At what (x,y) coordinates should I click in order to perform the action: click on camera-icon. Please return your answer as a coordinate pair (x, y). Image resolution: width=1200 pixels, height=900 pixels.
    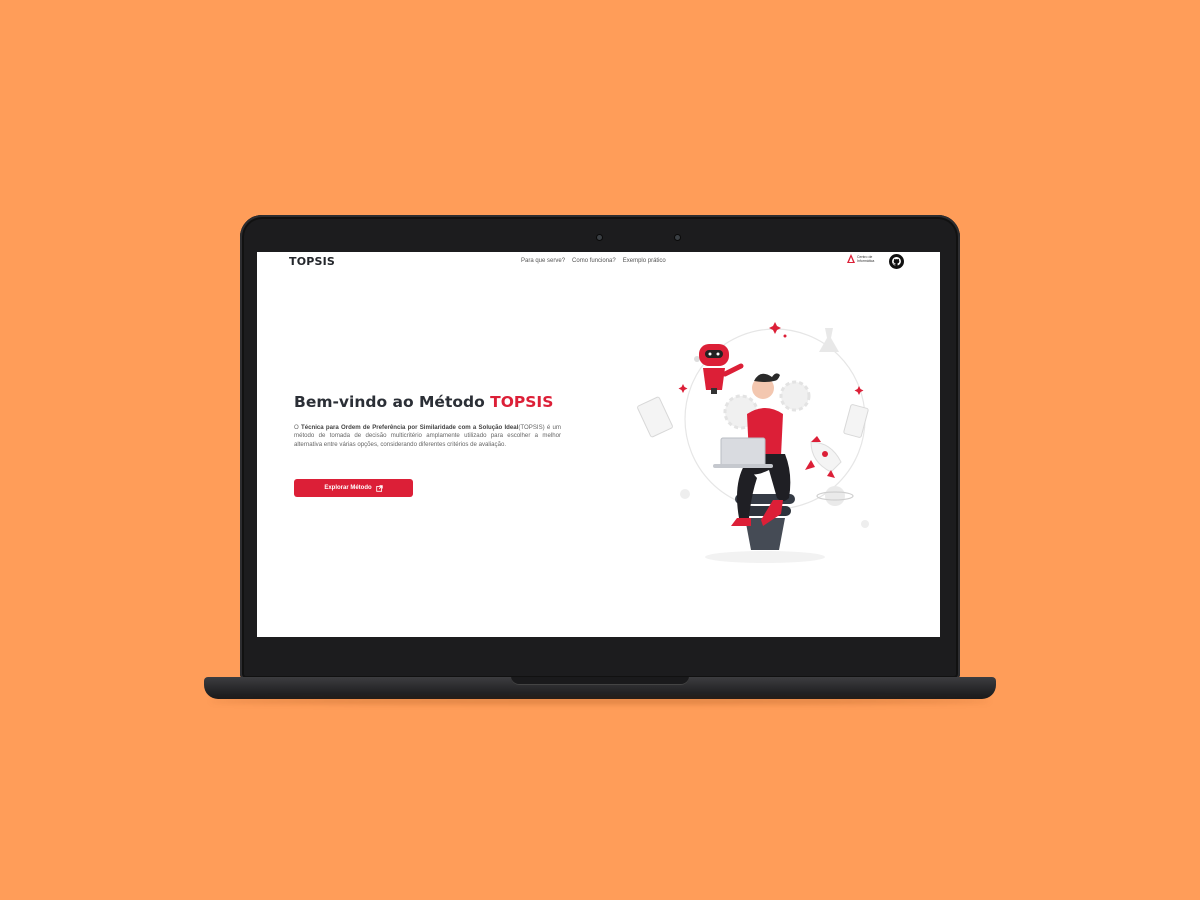
    Looking at the image, I should click on (599, 237).